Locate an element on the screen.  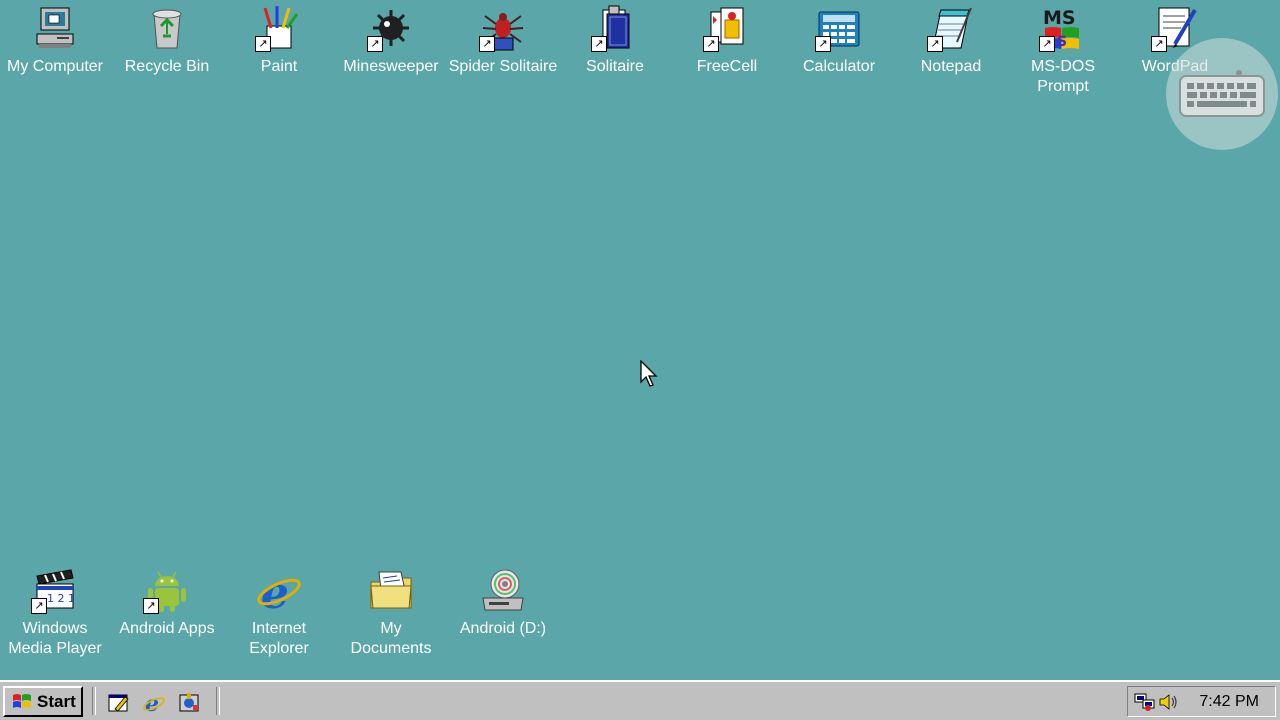
desktop-icon-paint: ↗ Paint is located at coordinates (279, 39).